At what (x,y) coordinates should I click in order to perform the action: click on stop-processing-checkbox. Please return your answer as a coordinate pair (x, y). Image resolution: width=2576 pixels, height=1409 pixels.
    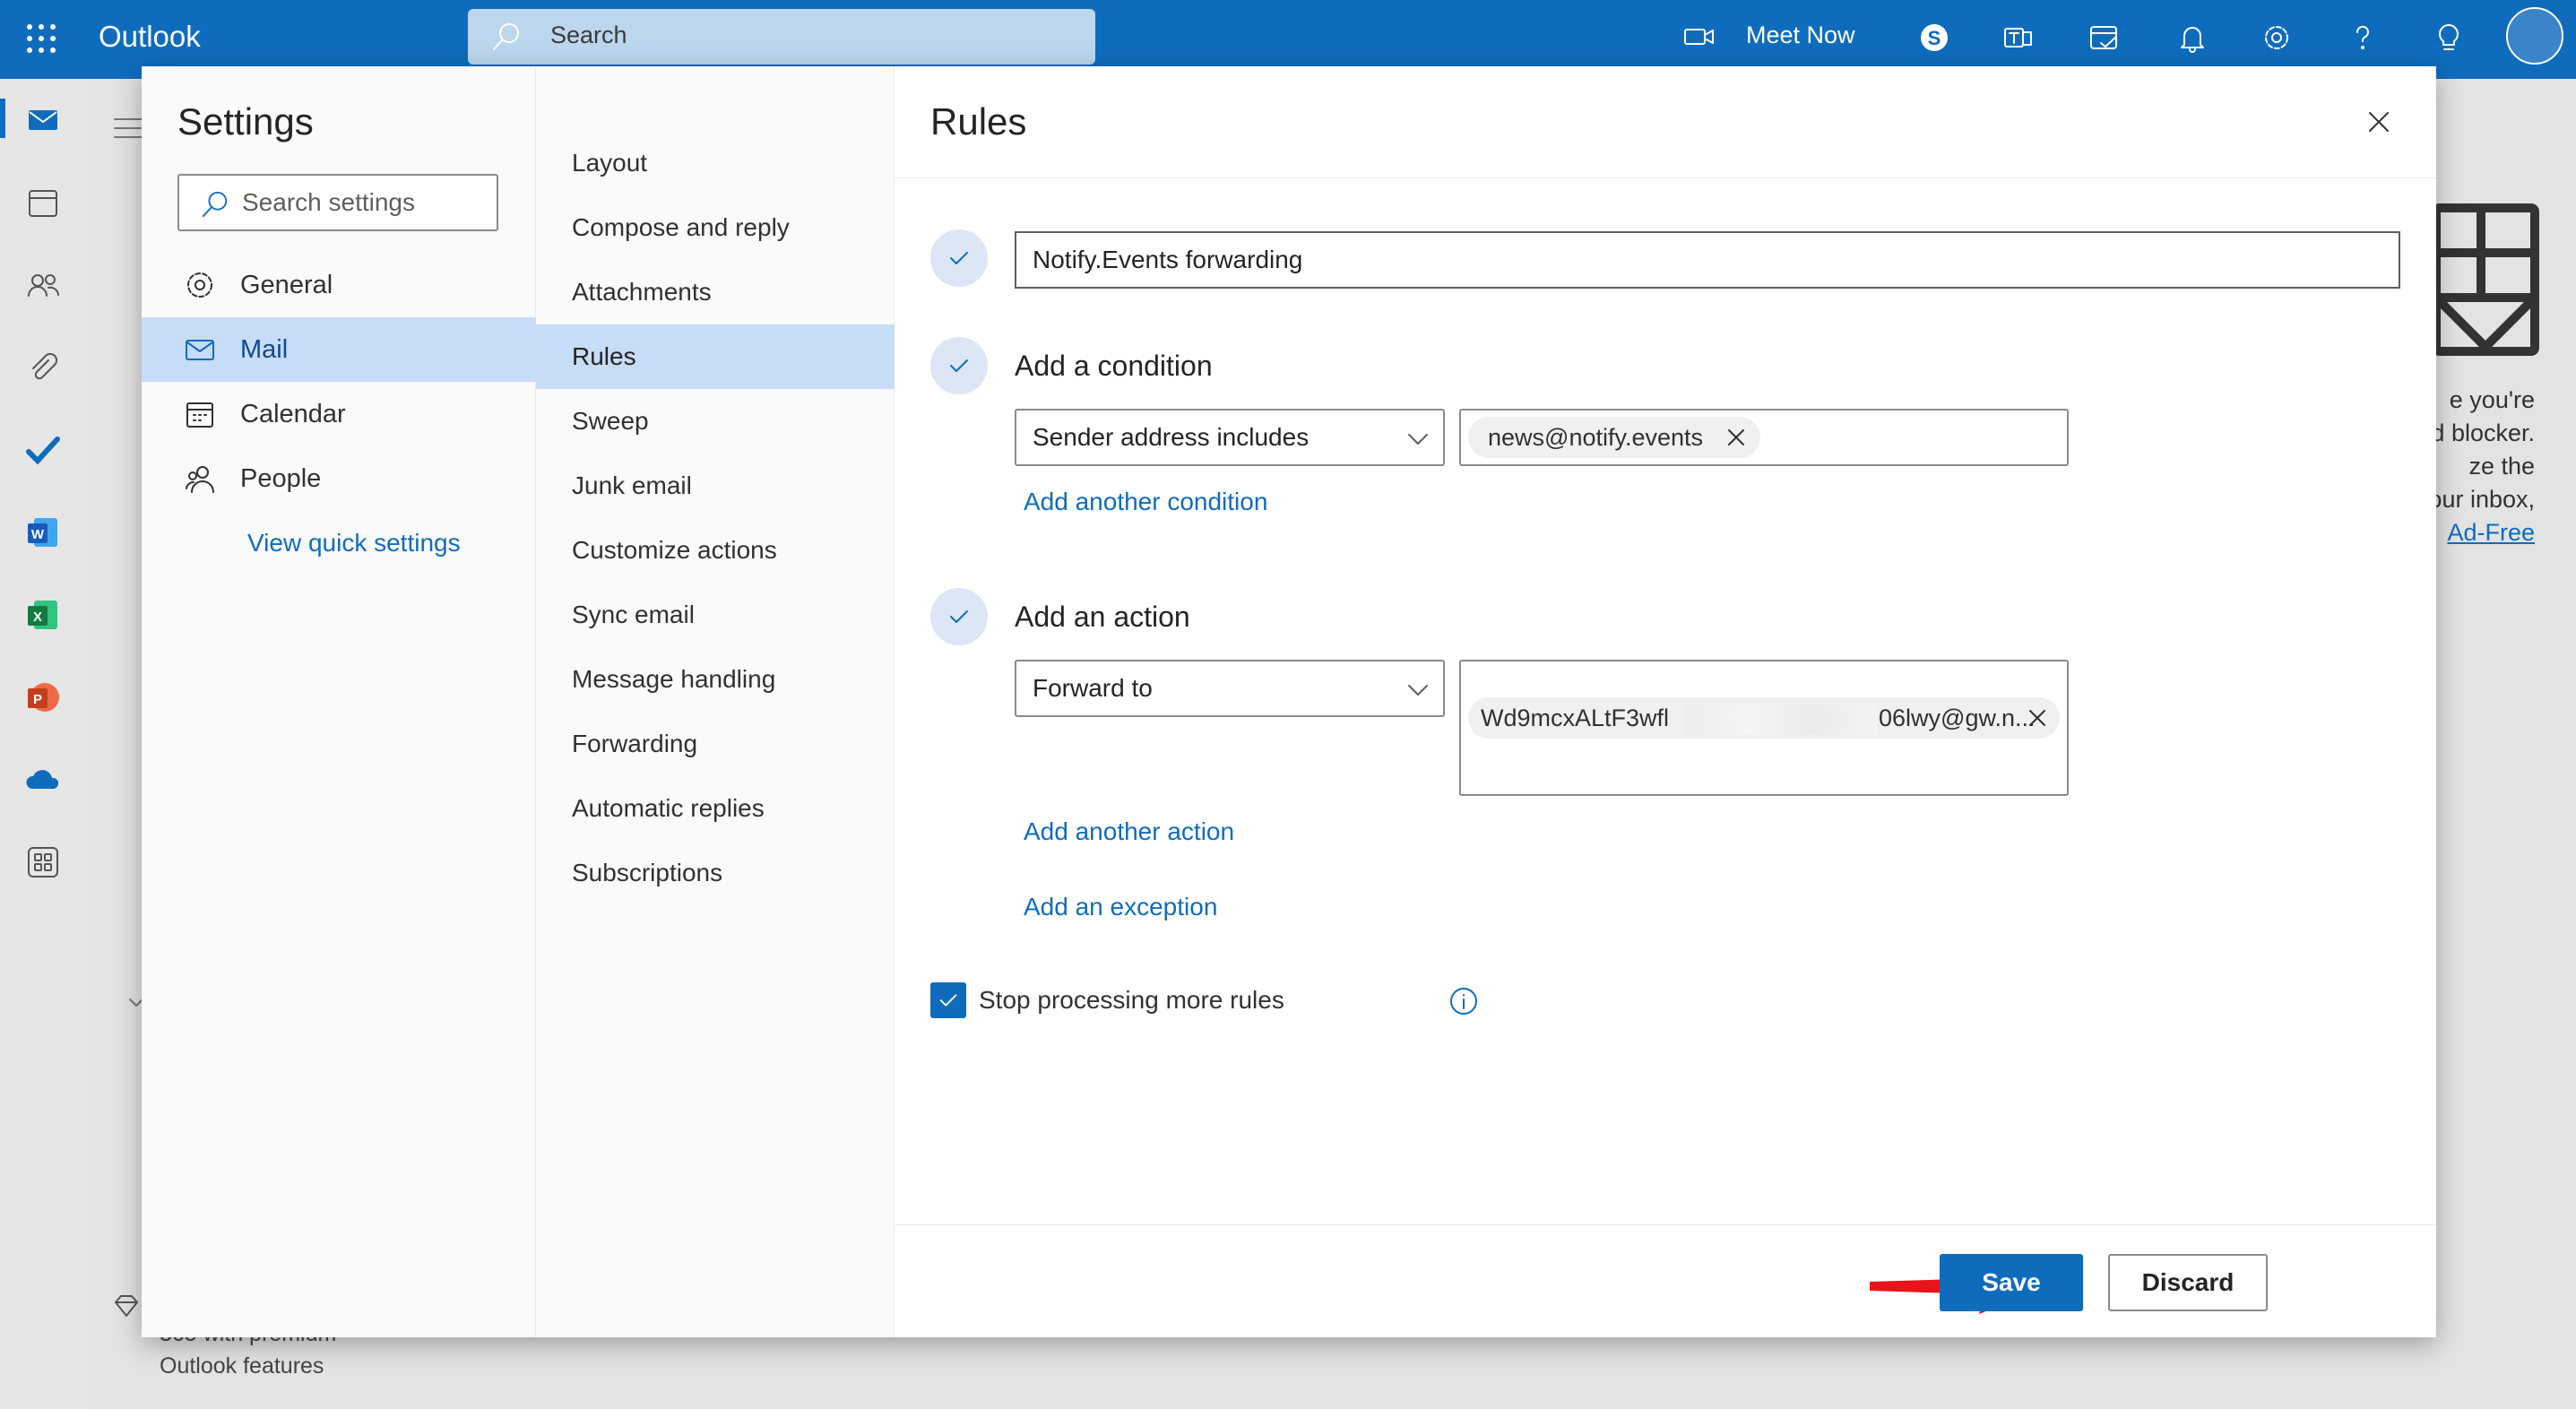
    Looking at the image, I should click on (948, 1000).